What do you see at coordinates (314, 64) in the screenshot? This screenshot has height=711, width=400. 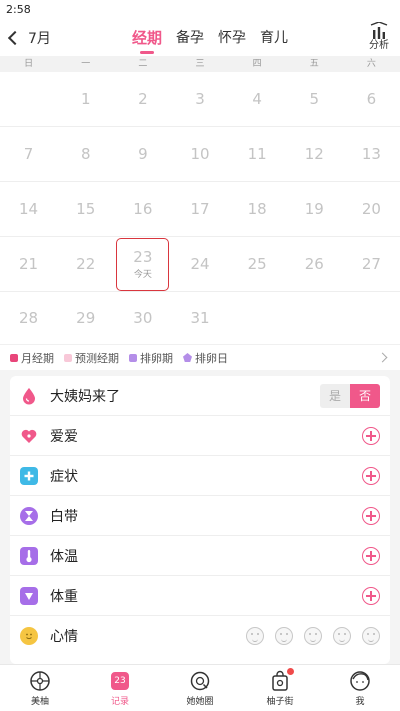 I see `weekday-fri: 五` at bounding box center [314, 64].